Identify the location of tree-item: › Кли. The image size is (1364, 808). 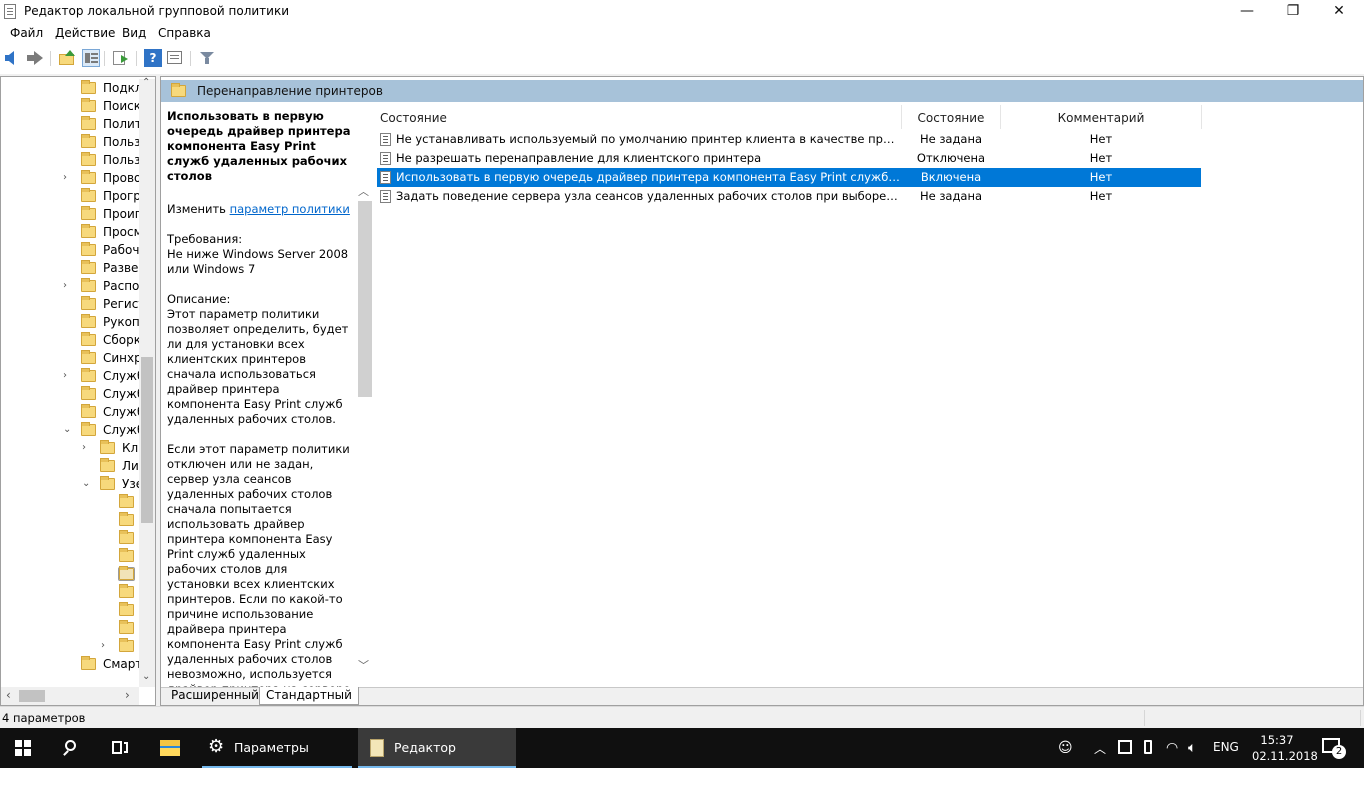
(73, 448).